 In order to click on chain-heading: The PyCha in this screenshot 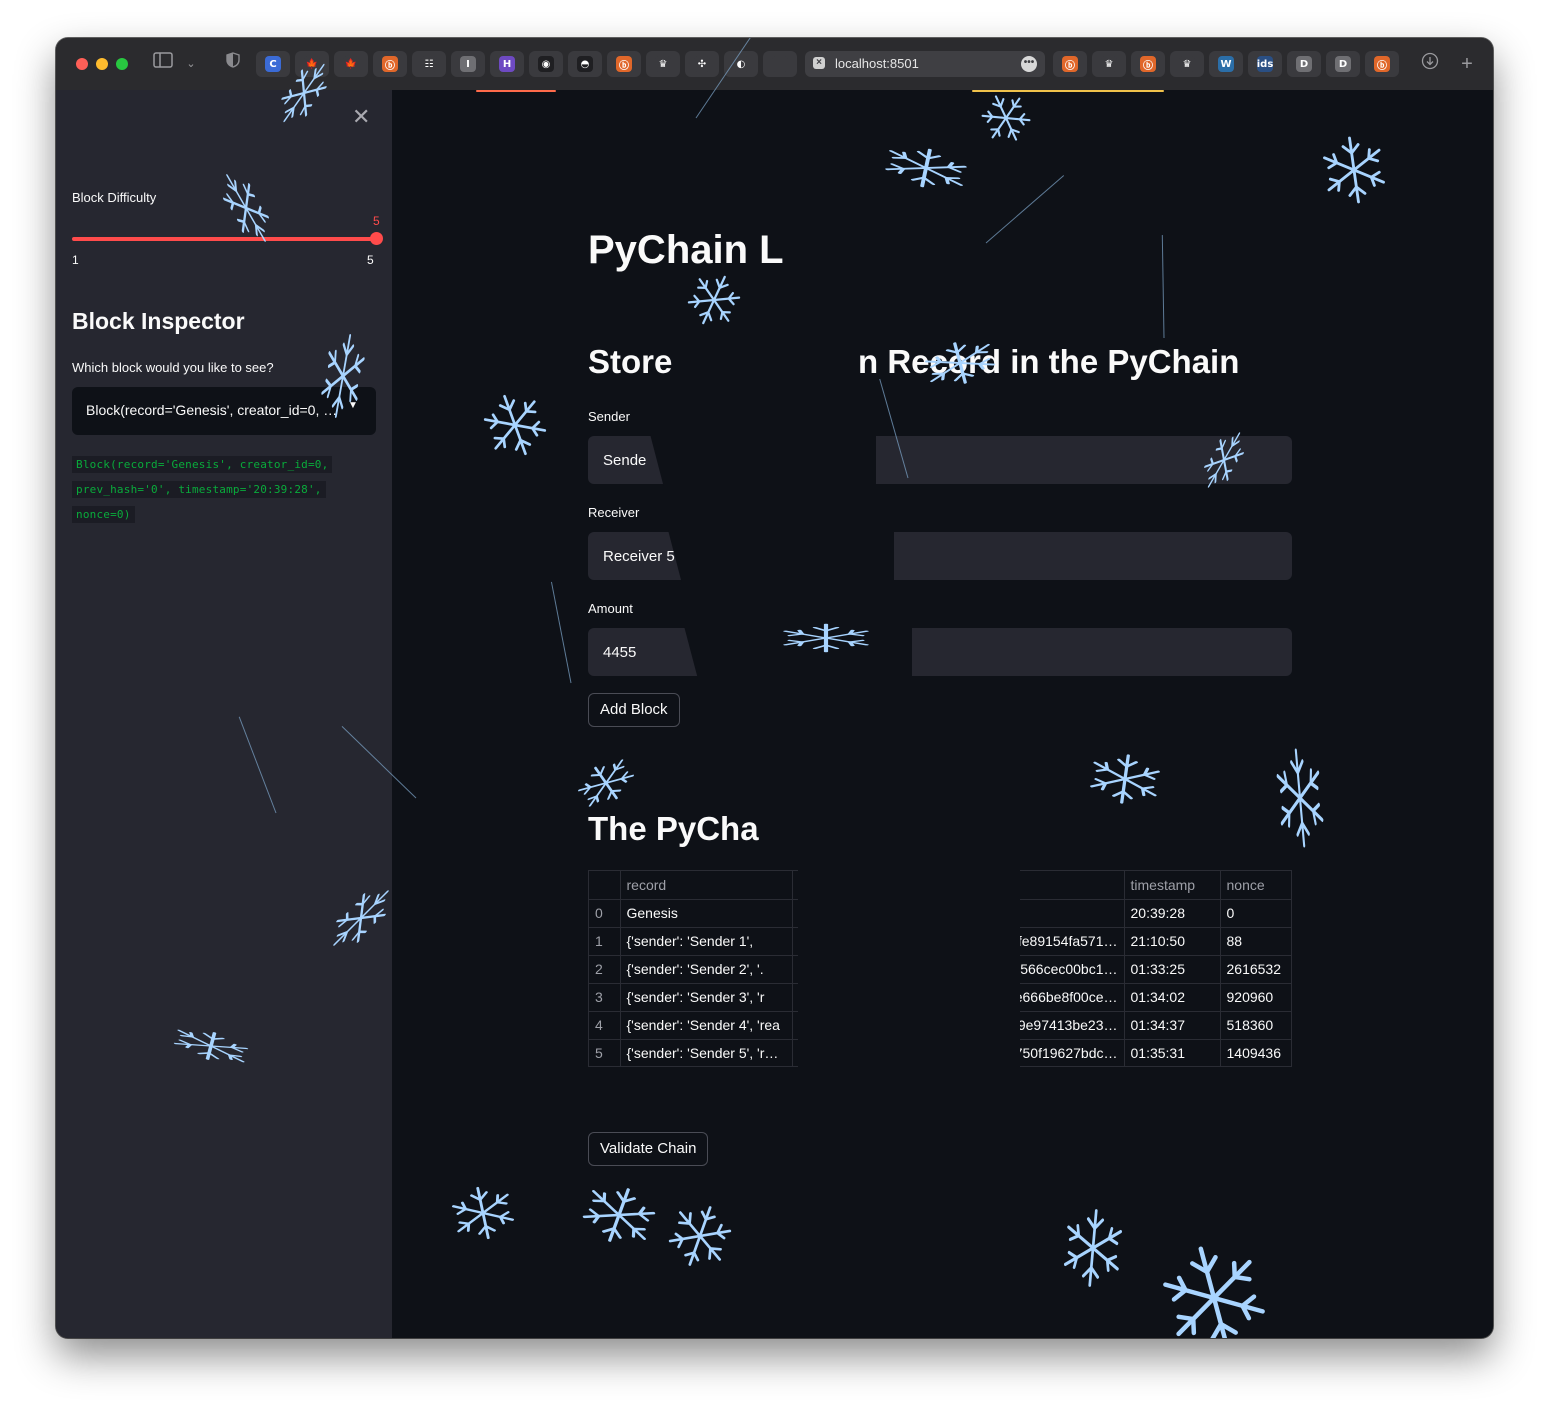, I will do `click(673, 828)`.